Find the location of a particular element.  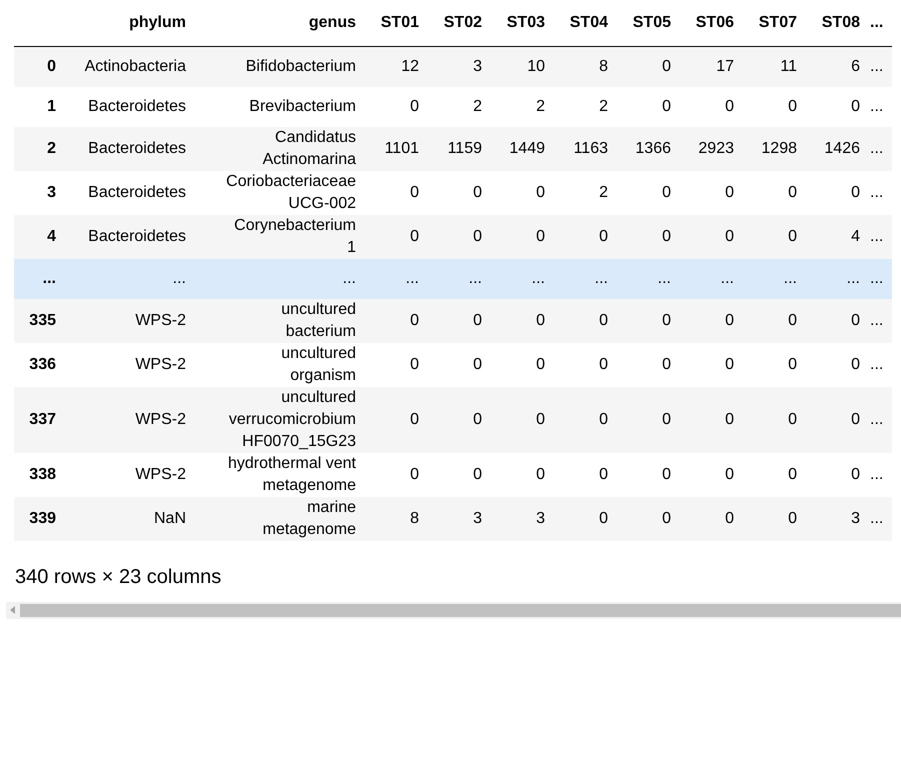

row-index: 0 is located at coordinates (39, 66).